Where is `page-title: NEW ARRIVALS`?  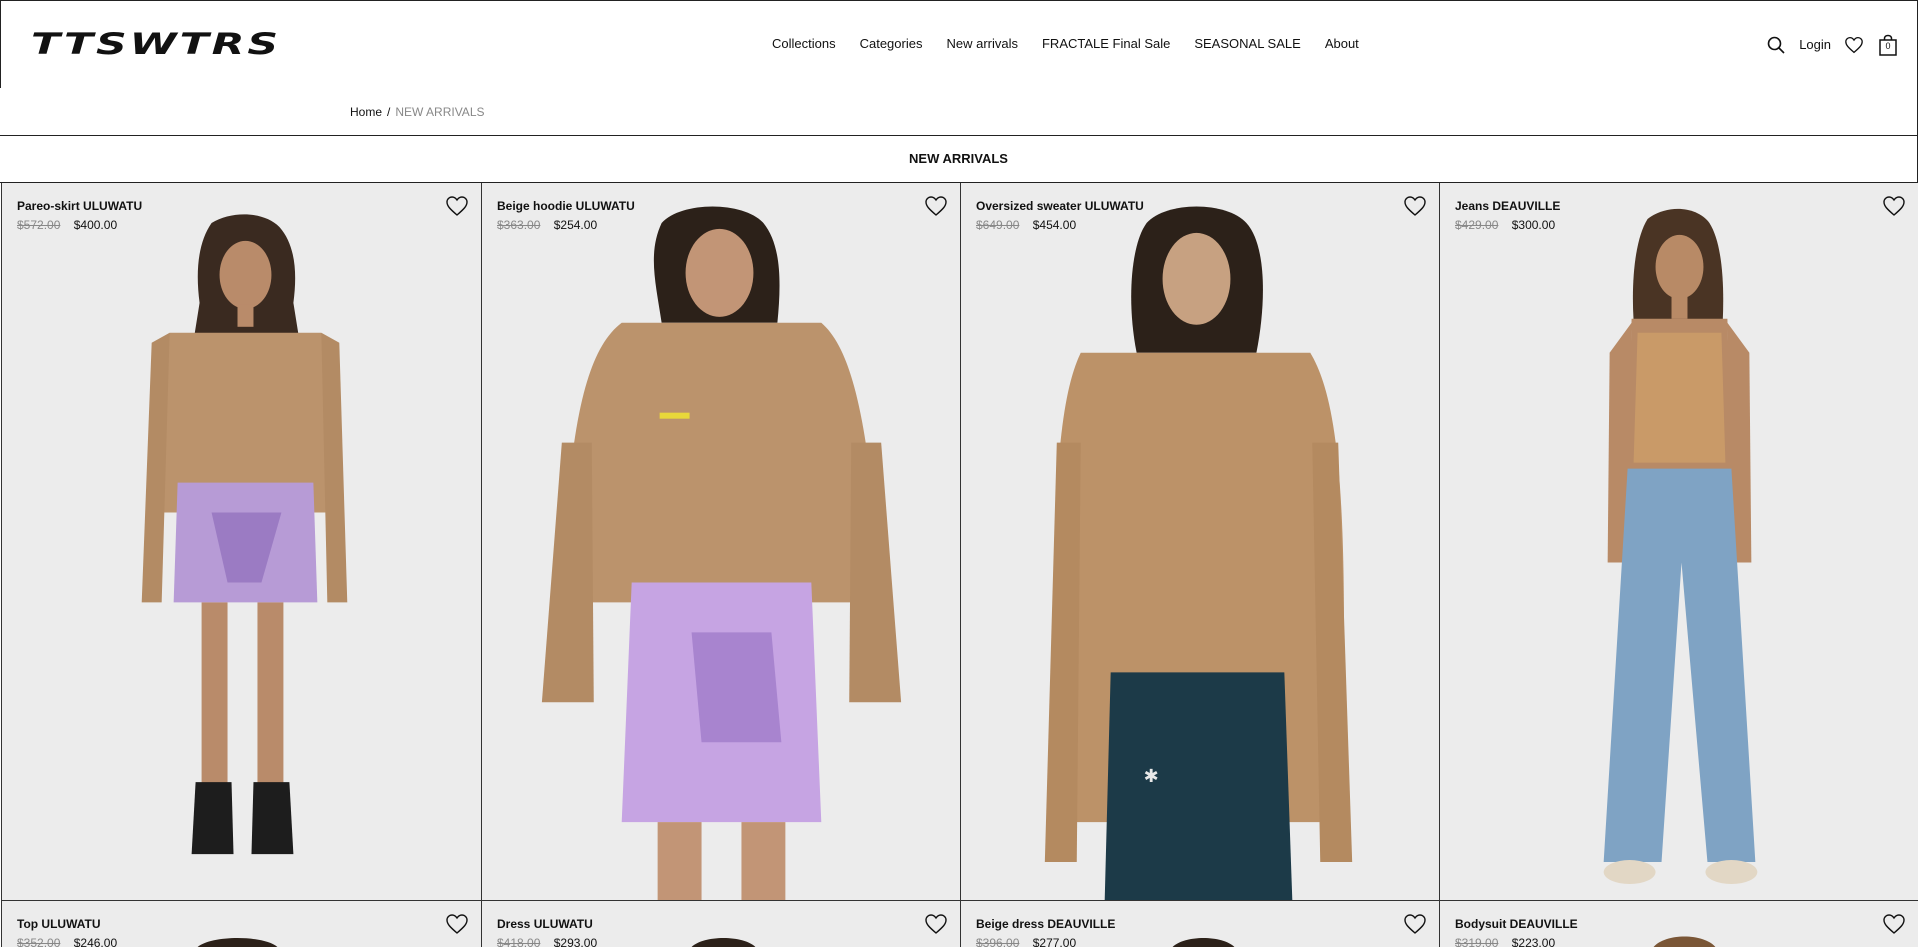
page-title: NEW ARRIVALS is located at coordinates (958, 158).